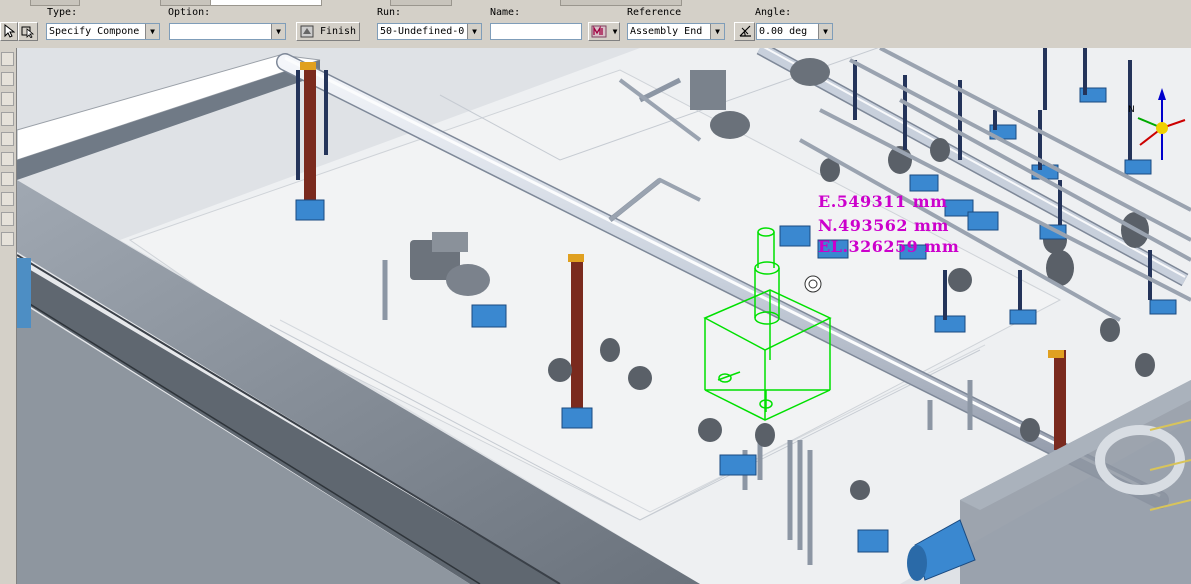 Image resolution: width=1191 pixels, height=584 pixels. I want to click on type-value: Specify Compone, so click(94, 31).